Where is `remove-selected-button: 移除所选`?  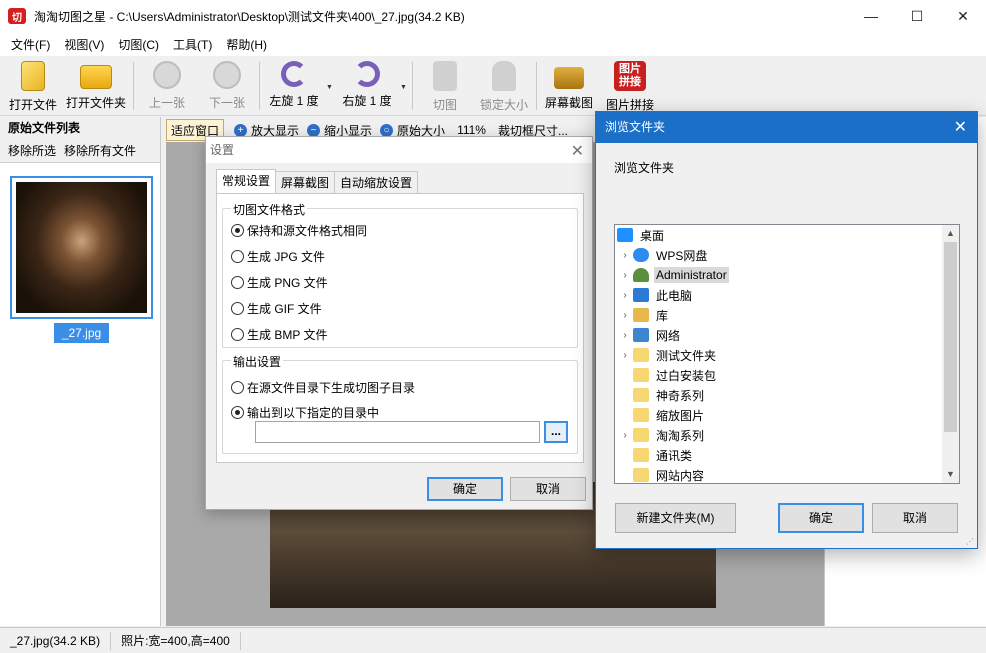
remove-selected-button: 移除所选 is located at coordinates (32, 150).